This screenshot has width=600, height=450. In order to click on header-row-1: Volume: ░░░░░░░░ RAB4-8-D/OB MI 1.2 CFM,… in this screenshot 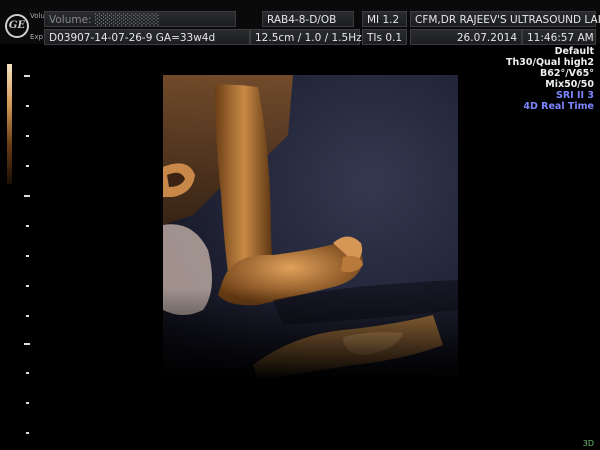, I will do `click(300, 20)`.